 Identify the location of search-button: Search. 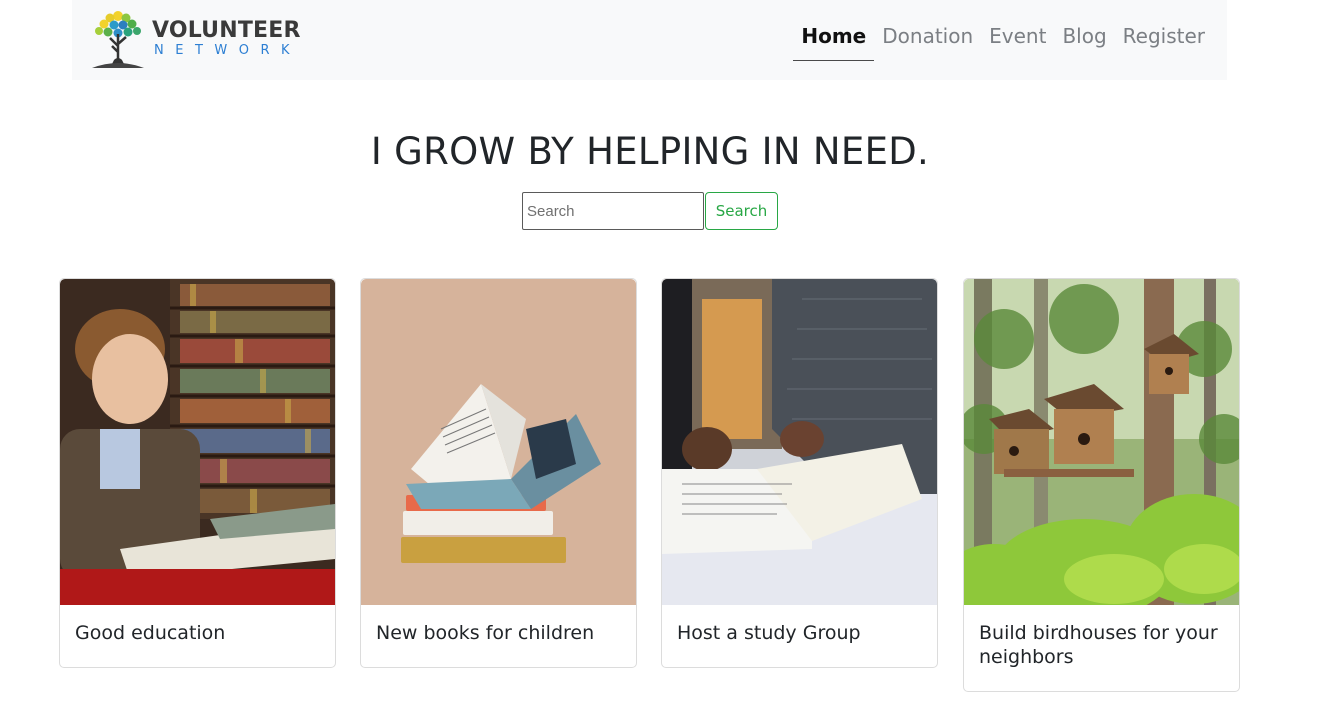
(741, 211).